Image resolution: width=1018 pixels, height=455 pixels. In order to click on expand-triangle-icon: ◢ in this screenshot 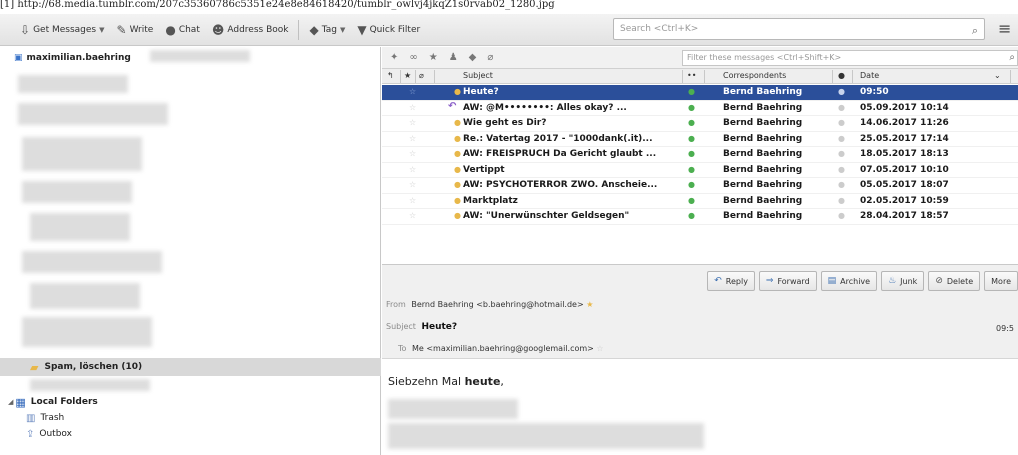, I will do `click(10, 402)`.